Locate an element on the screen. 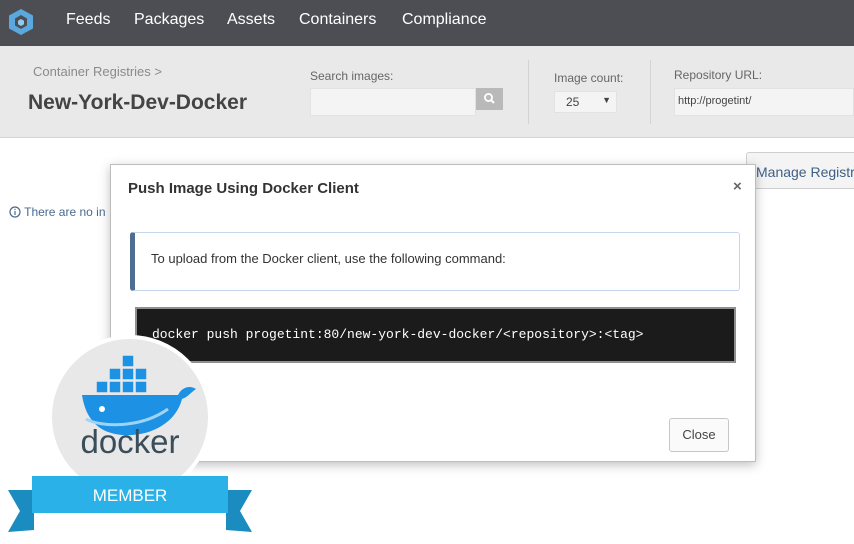 The image size is (854, 544). search-label: Search images: is located at coordinates (352, 76).